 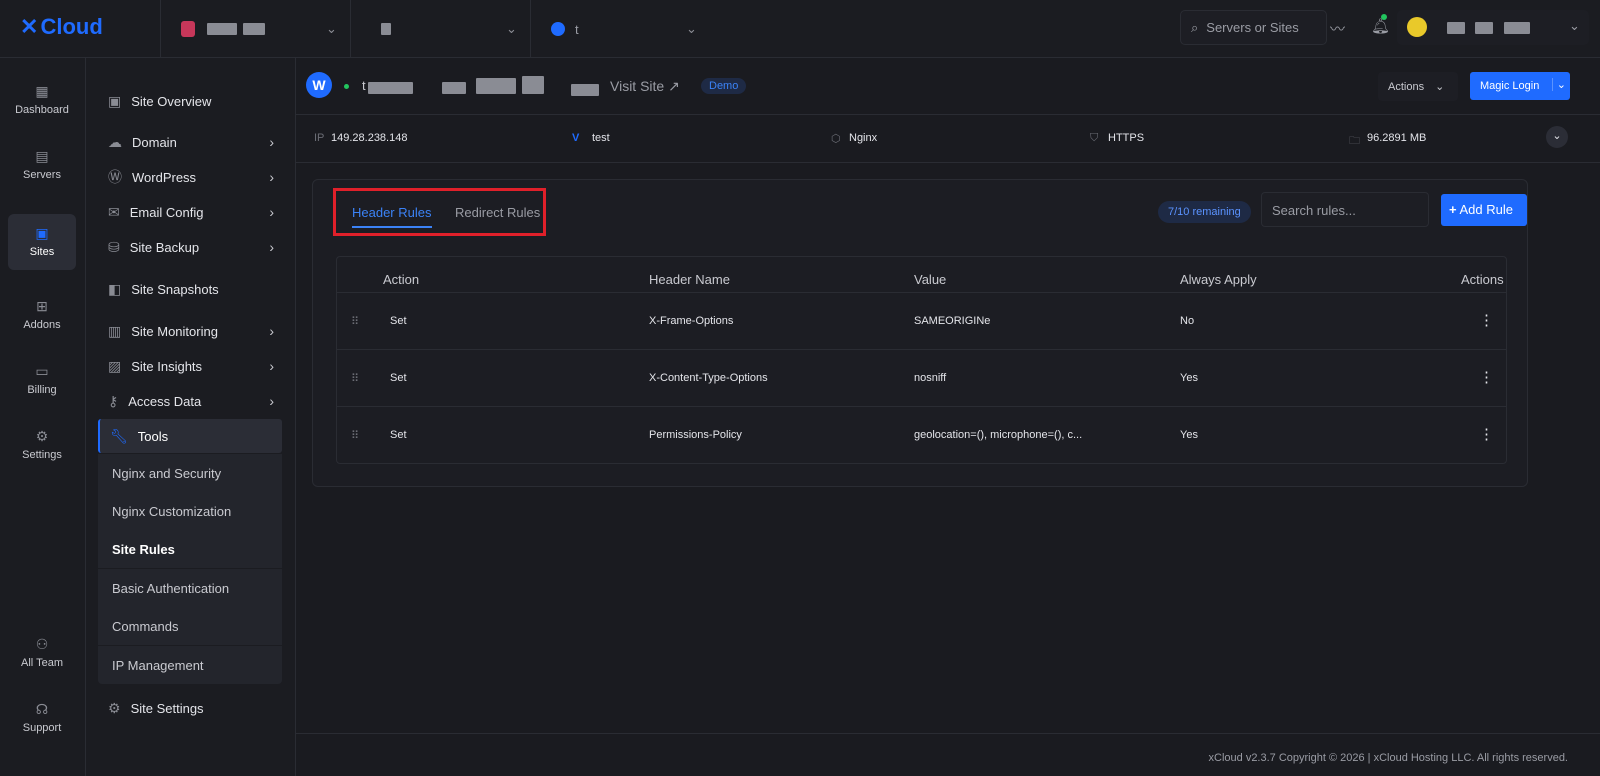 What do you see at coordinates (29, 26) in the screenshot?
I see `cloud-logo-icon: ✕` at bounding box center [29, 26].